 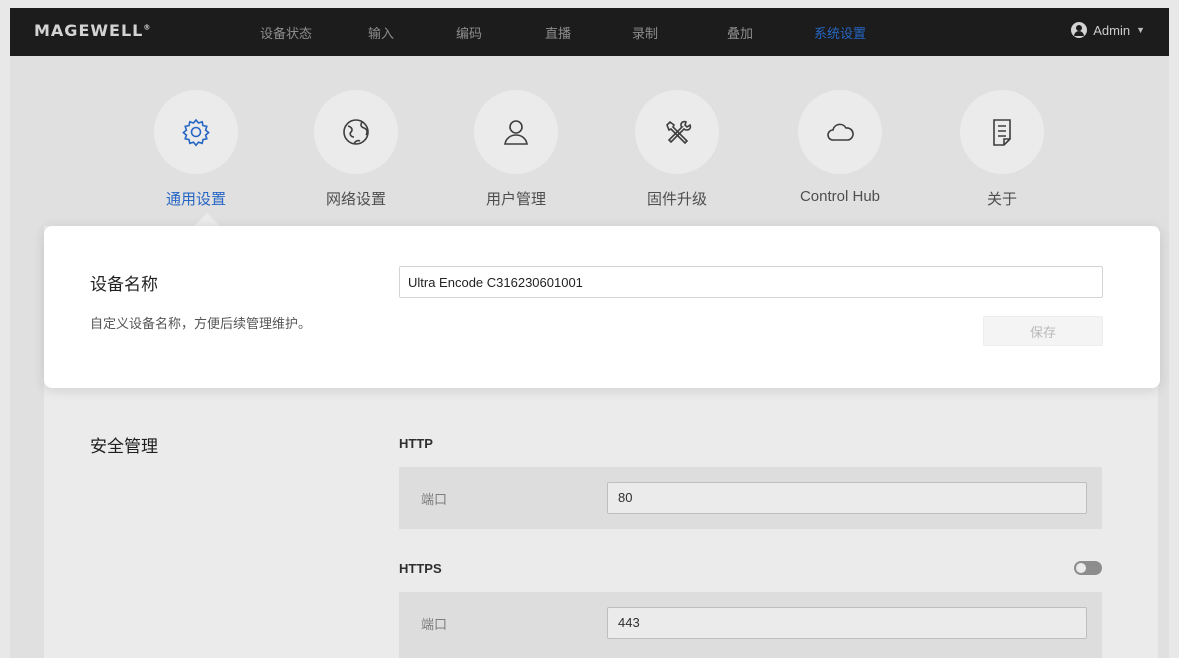 What do you see at coordinates (840, 132) in the screenshot?
I see `cloud-icon` at bounding box center [840, 132].